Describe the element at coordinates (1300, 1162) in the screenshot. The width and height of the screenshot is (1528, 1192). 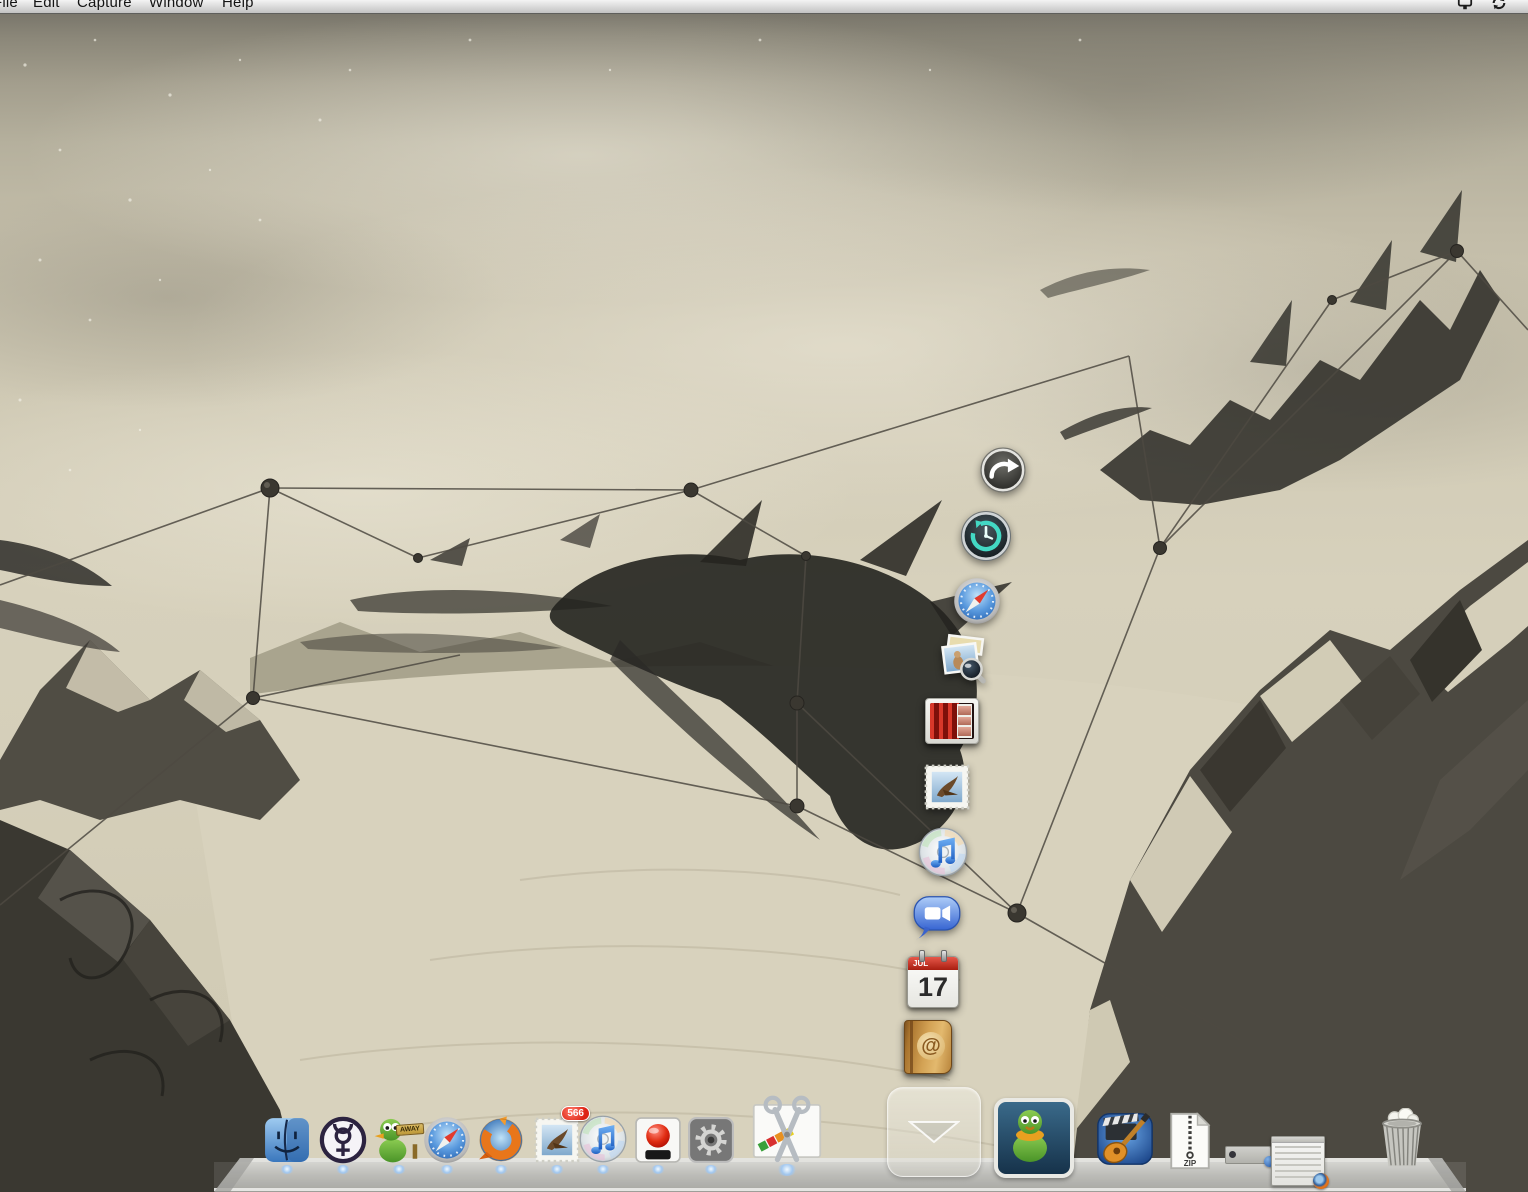
I see `minimized-firefox-window-icon` at that location.